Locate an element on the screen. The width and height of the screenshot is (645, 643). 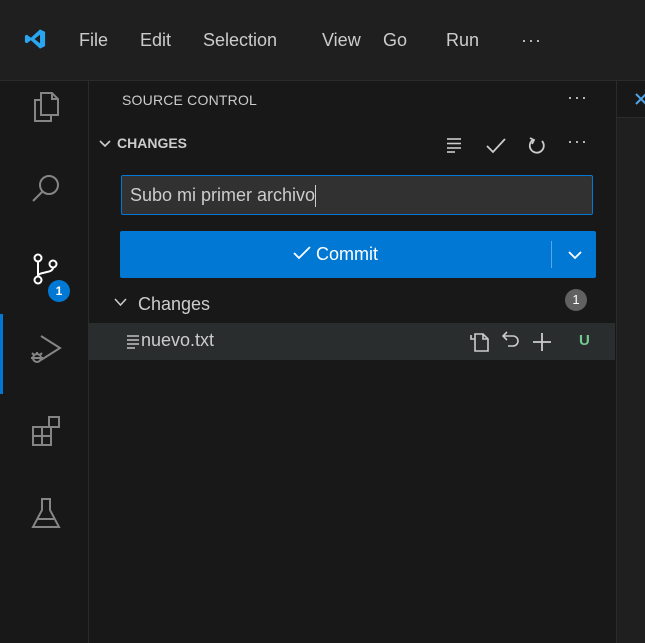
commit-message-input: Subo mi primer archivo is located at coordinates (357, 195).